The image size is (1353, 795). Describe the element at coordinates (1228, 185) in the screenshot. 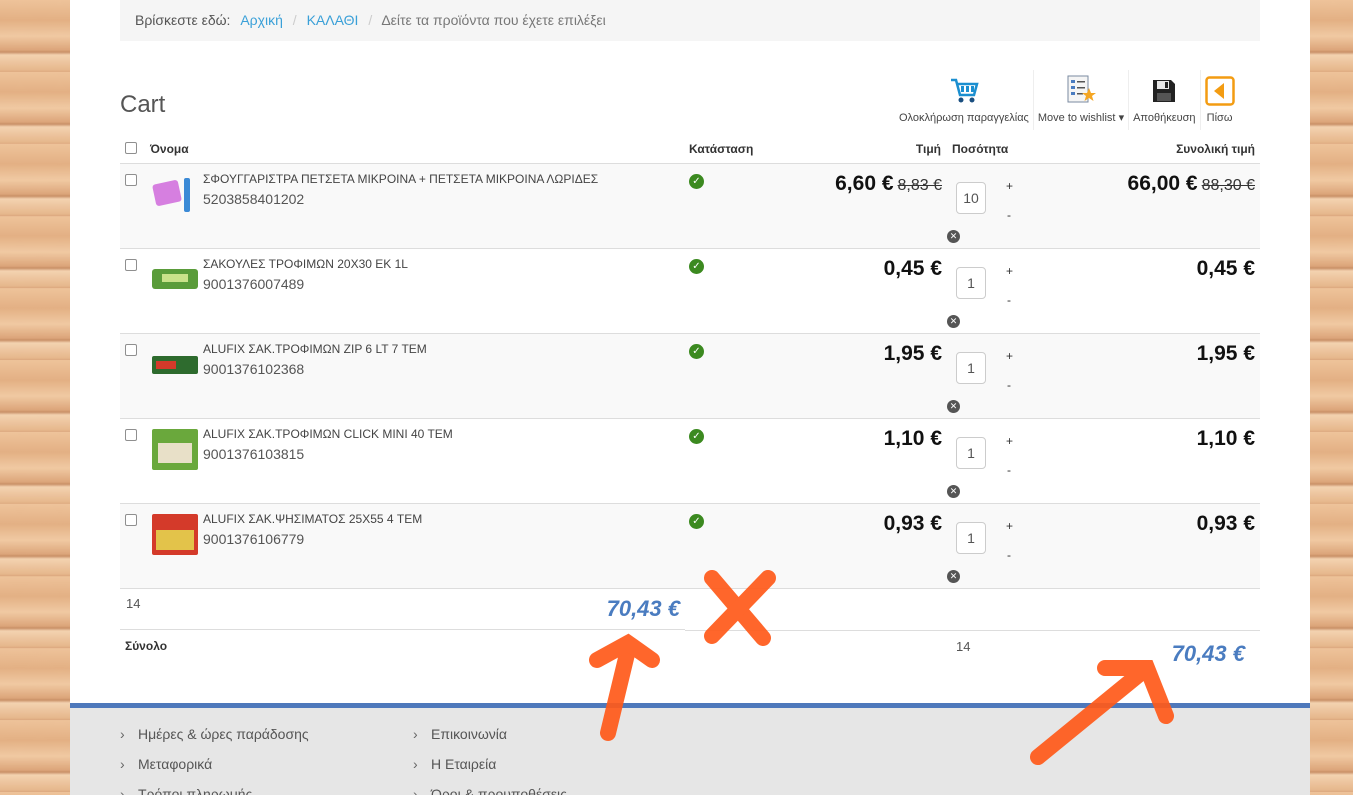

I see `line-old-total: 88,30 €` at that location.